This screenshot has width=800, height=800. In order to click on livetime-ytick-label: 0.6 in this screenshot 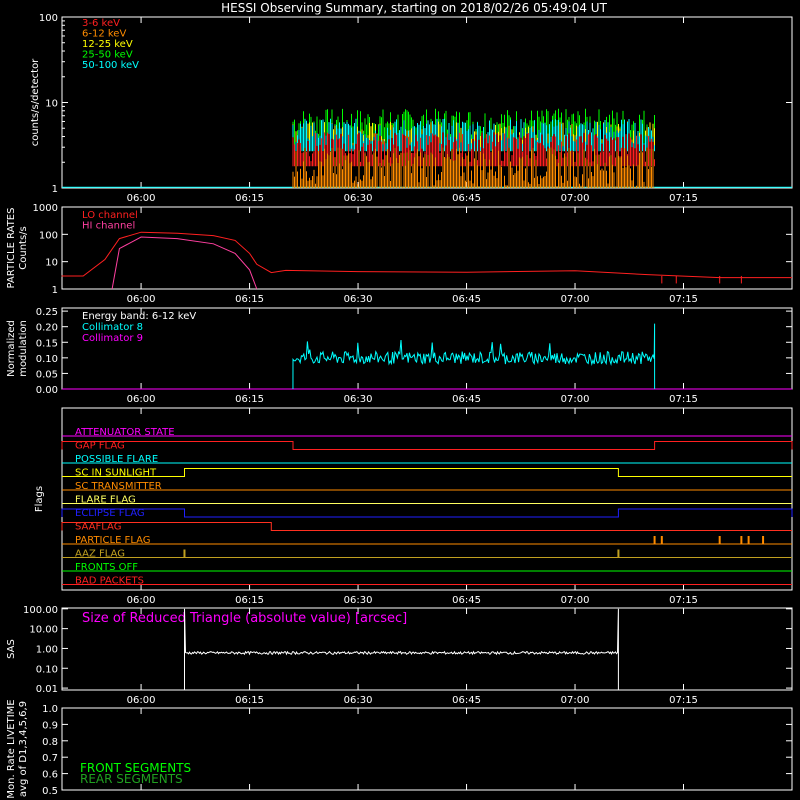, I will do `click(50, 775)`.